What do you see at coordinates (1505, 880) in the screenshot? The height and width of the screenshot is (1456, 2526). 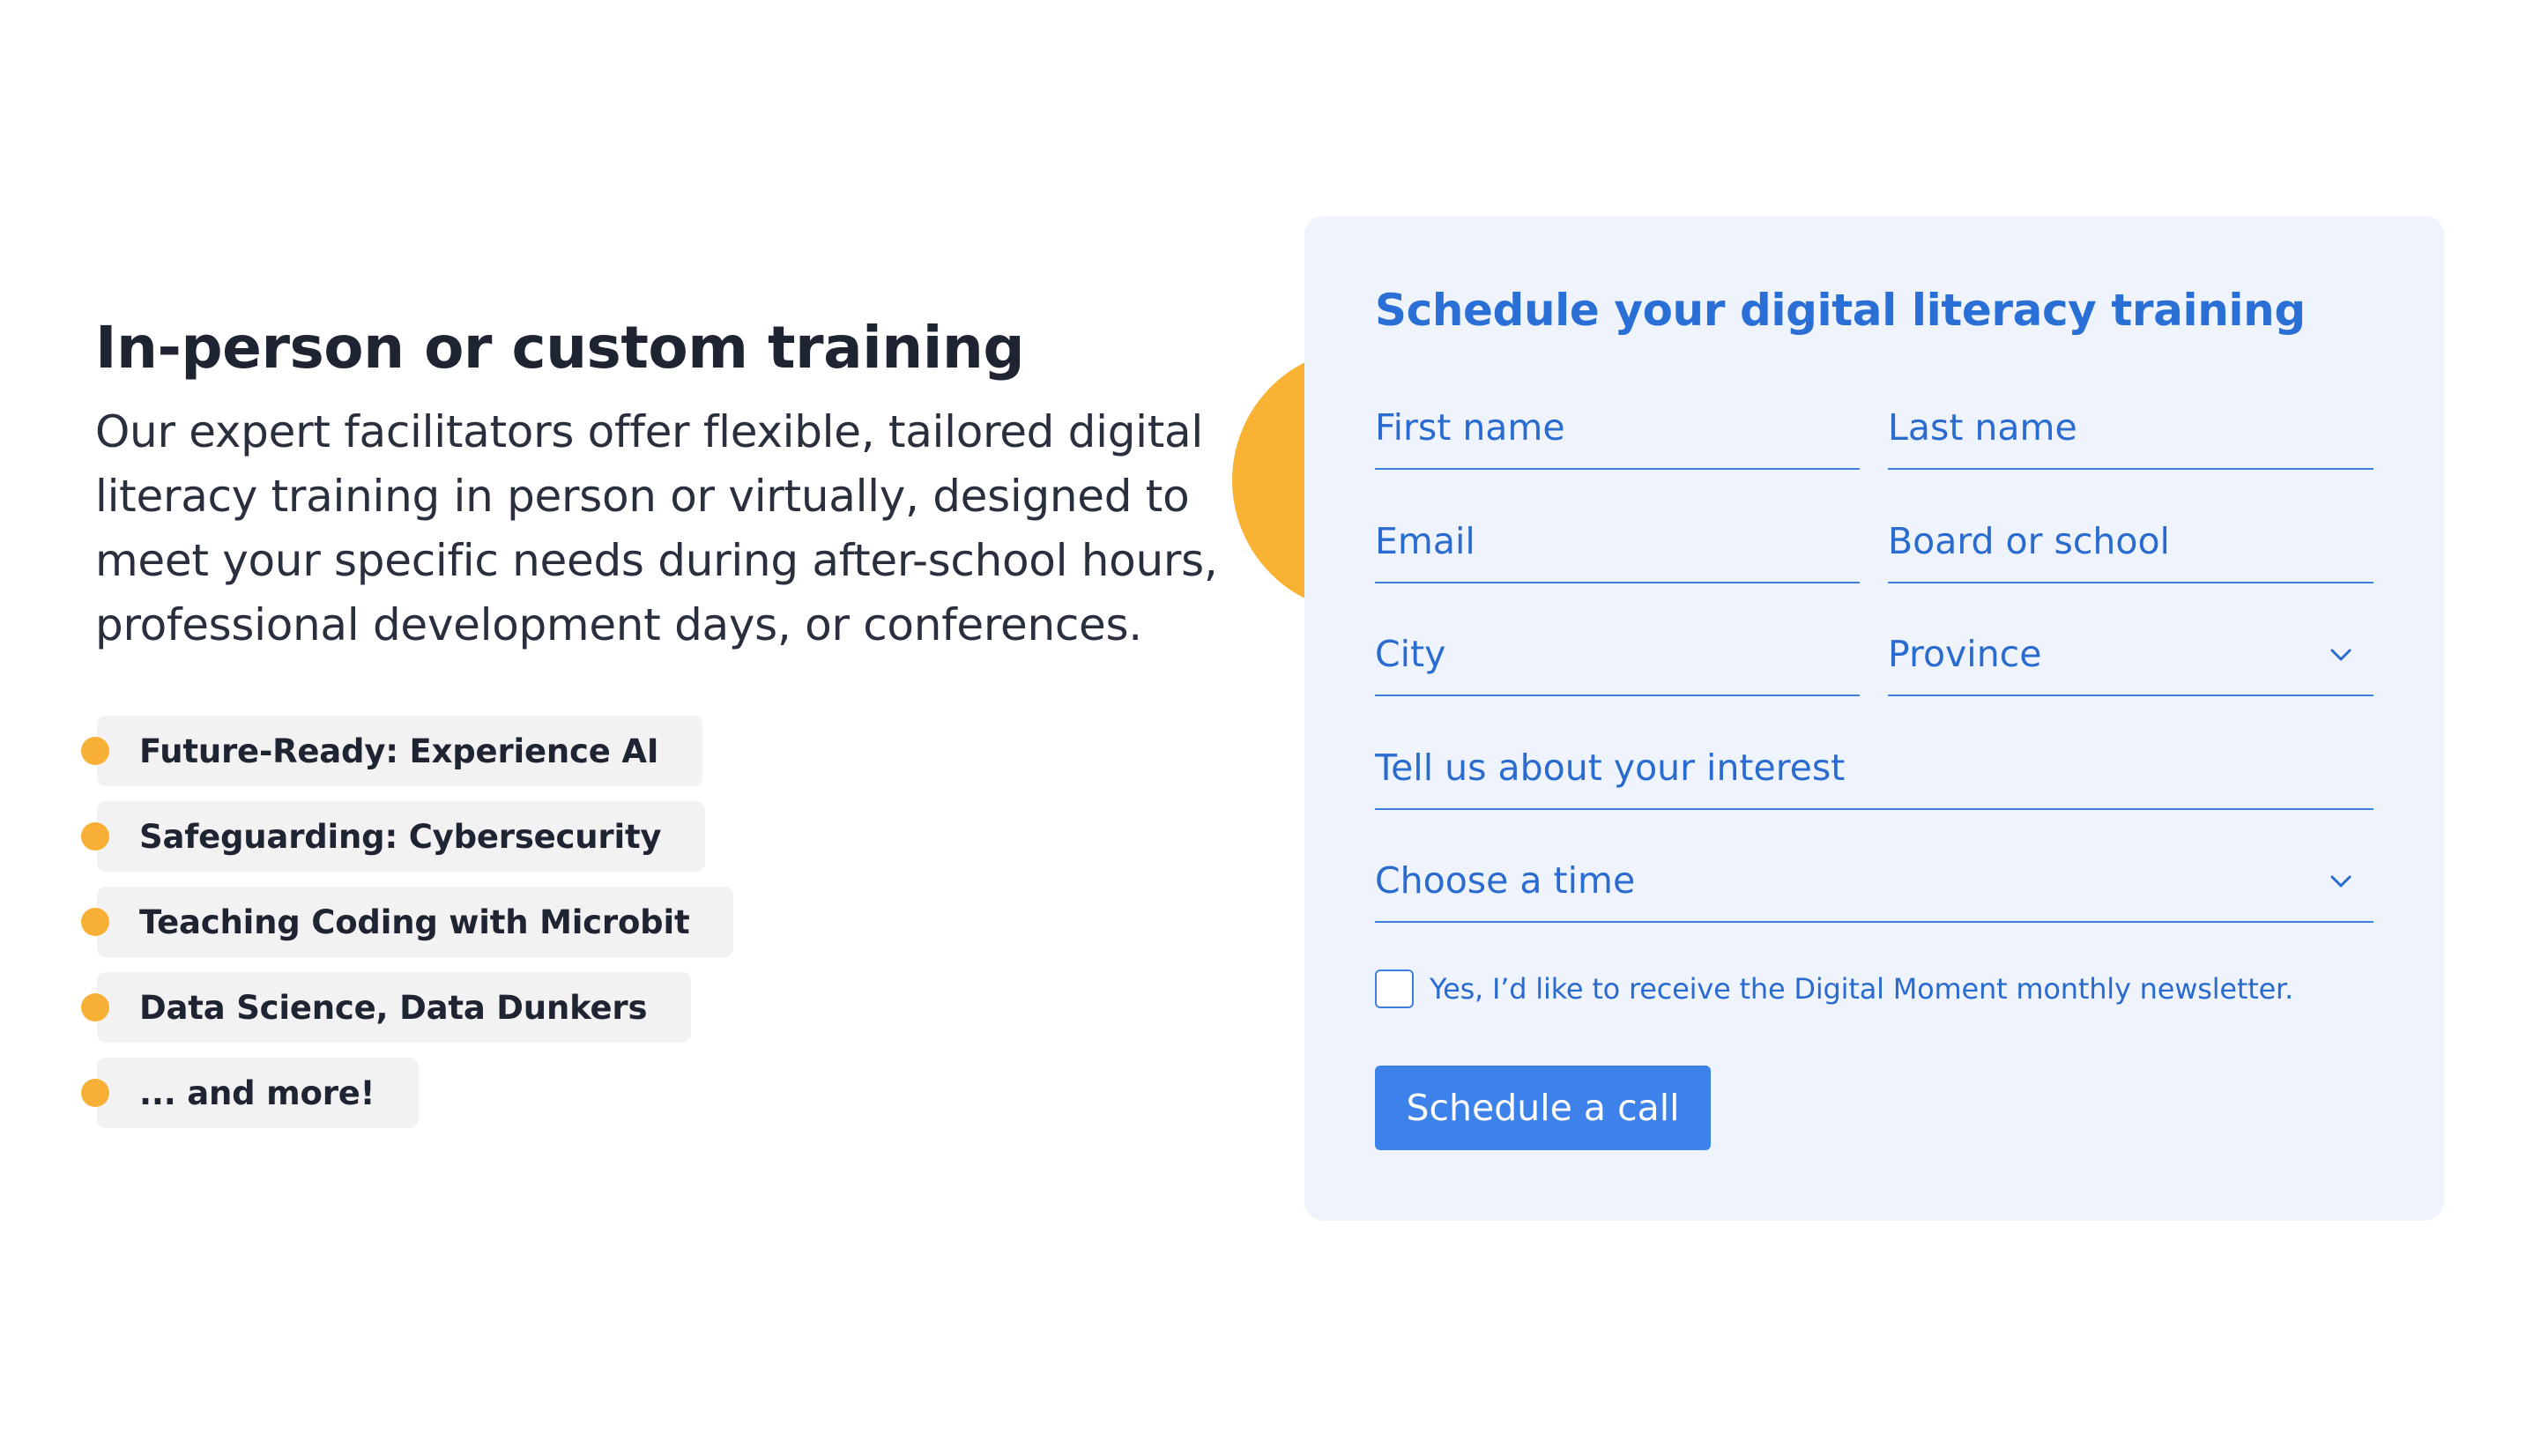 I see `time-select-label: Choose a time` at bounding box center [1505, 880].